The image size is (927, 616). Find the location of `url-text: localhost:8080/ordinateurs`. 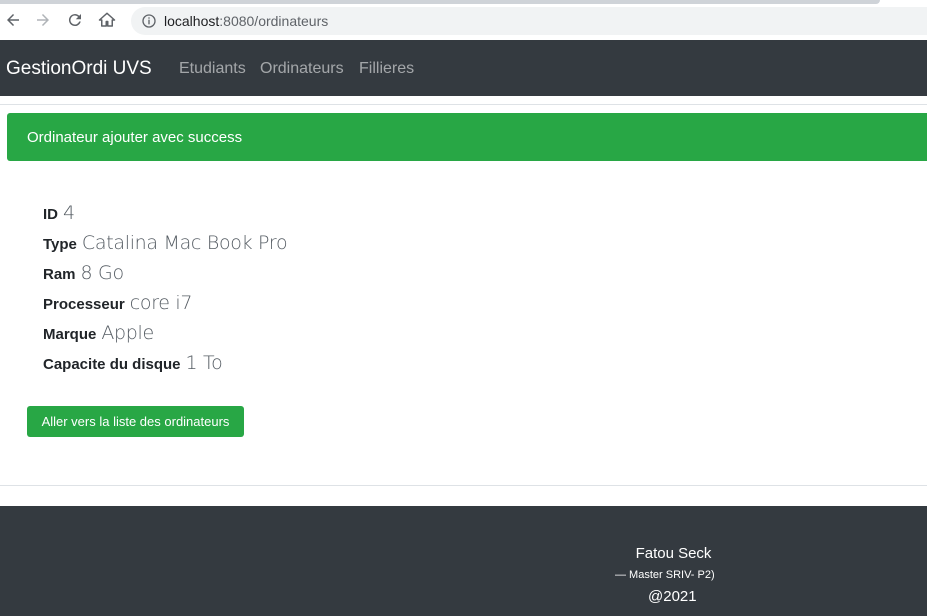

url-text: localhost:8080/ordinateurs is located at coordinates (246, 21).